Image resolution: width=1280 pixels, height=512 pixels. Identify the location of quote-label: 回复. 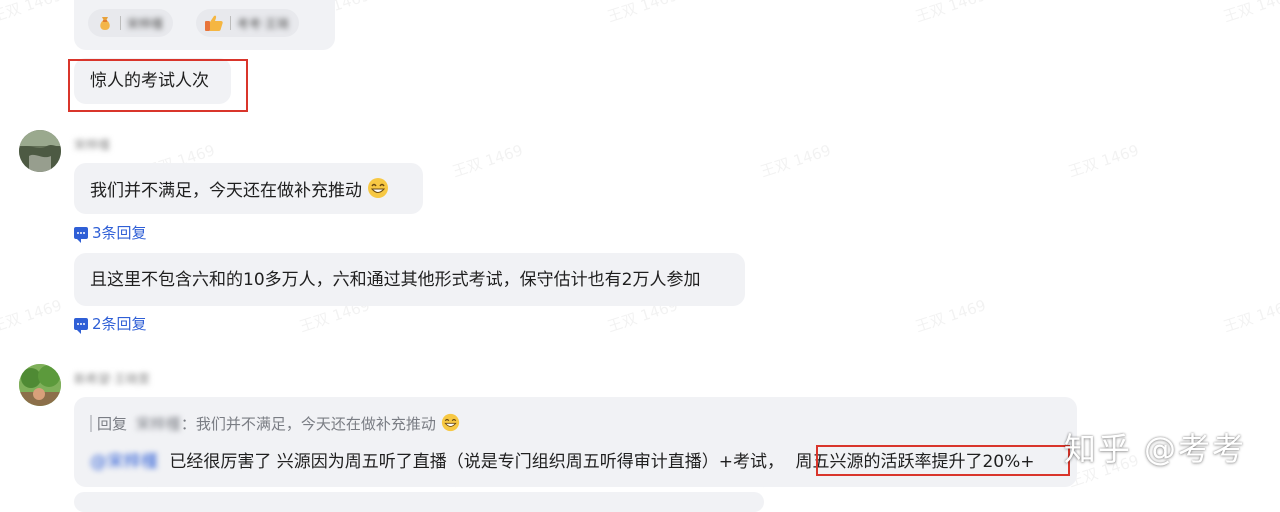
(112, 424).